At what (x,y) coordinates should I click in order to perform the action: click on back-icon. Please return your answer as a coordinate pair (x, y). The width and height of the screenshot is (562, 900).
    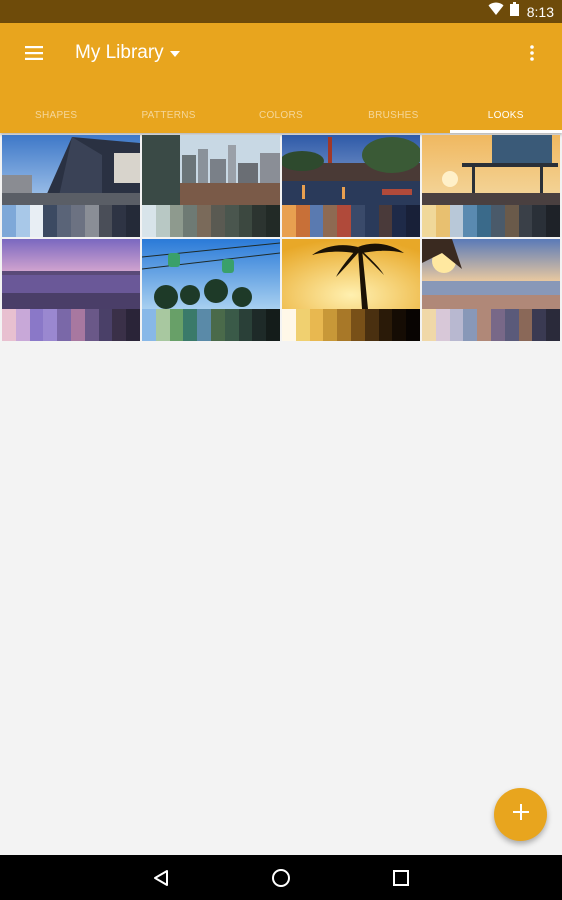
    Looking at the image, I should click on (161, 878).